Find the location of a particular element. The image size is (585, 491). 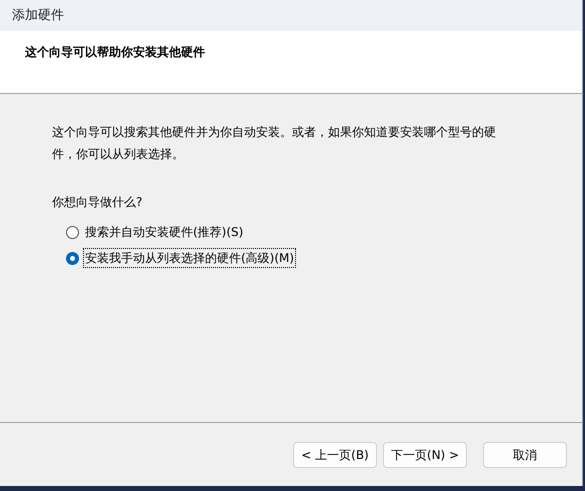

window-title: 添加硬件 is located at coordinates (38, 15).